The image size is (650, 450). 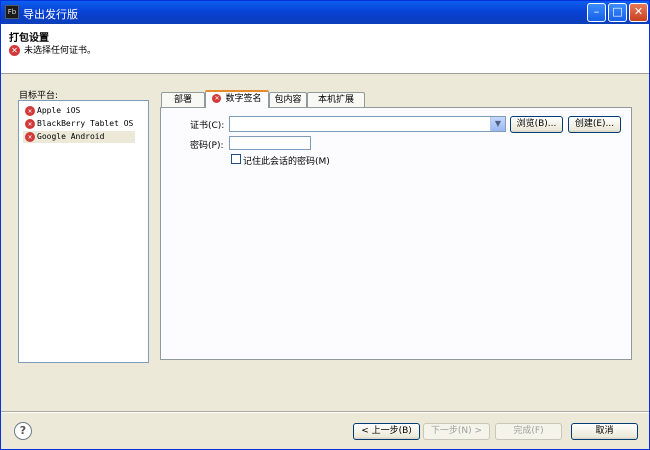 I want to click on page-title: 打包设置, so click(x=29, y=38).